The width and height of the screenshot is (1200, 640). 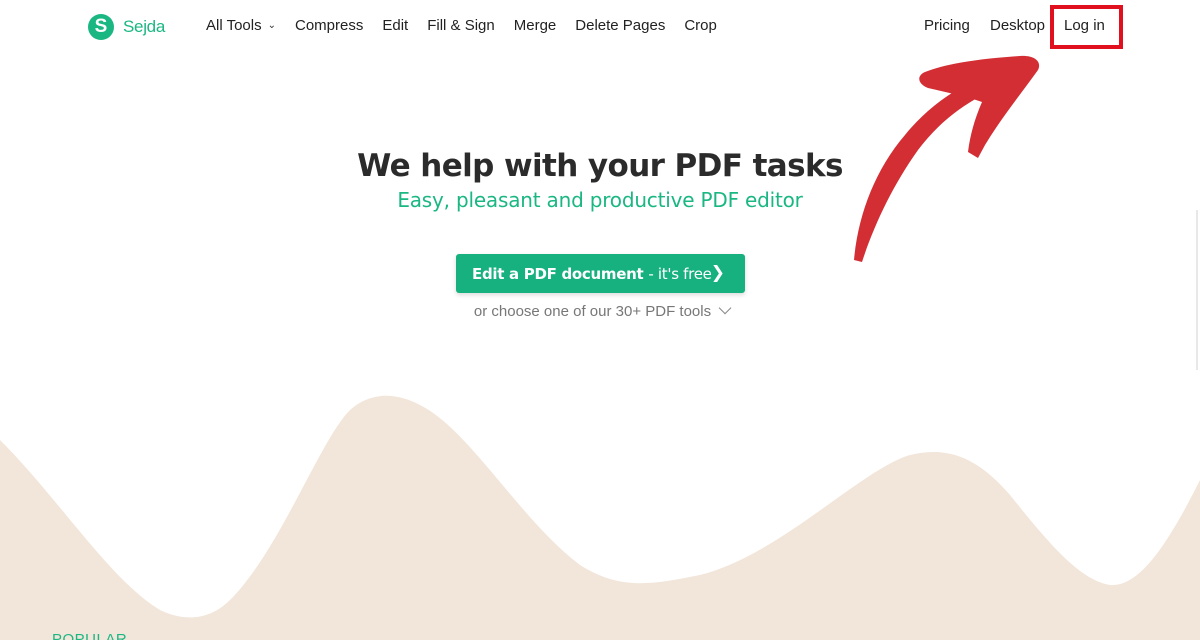 I want to click on chevron-down-icon, so click(x=725, y=308).